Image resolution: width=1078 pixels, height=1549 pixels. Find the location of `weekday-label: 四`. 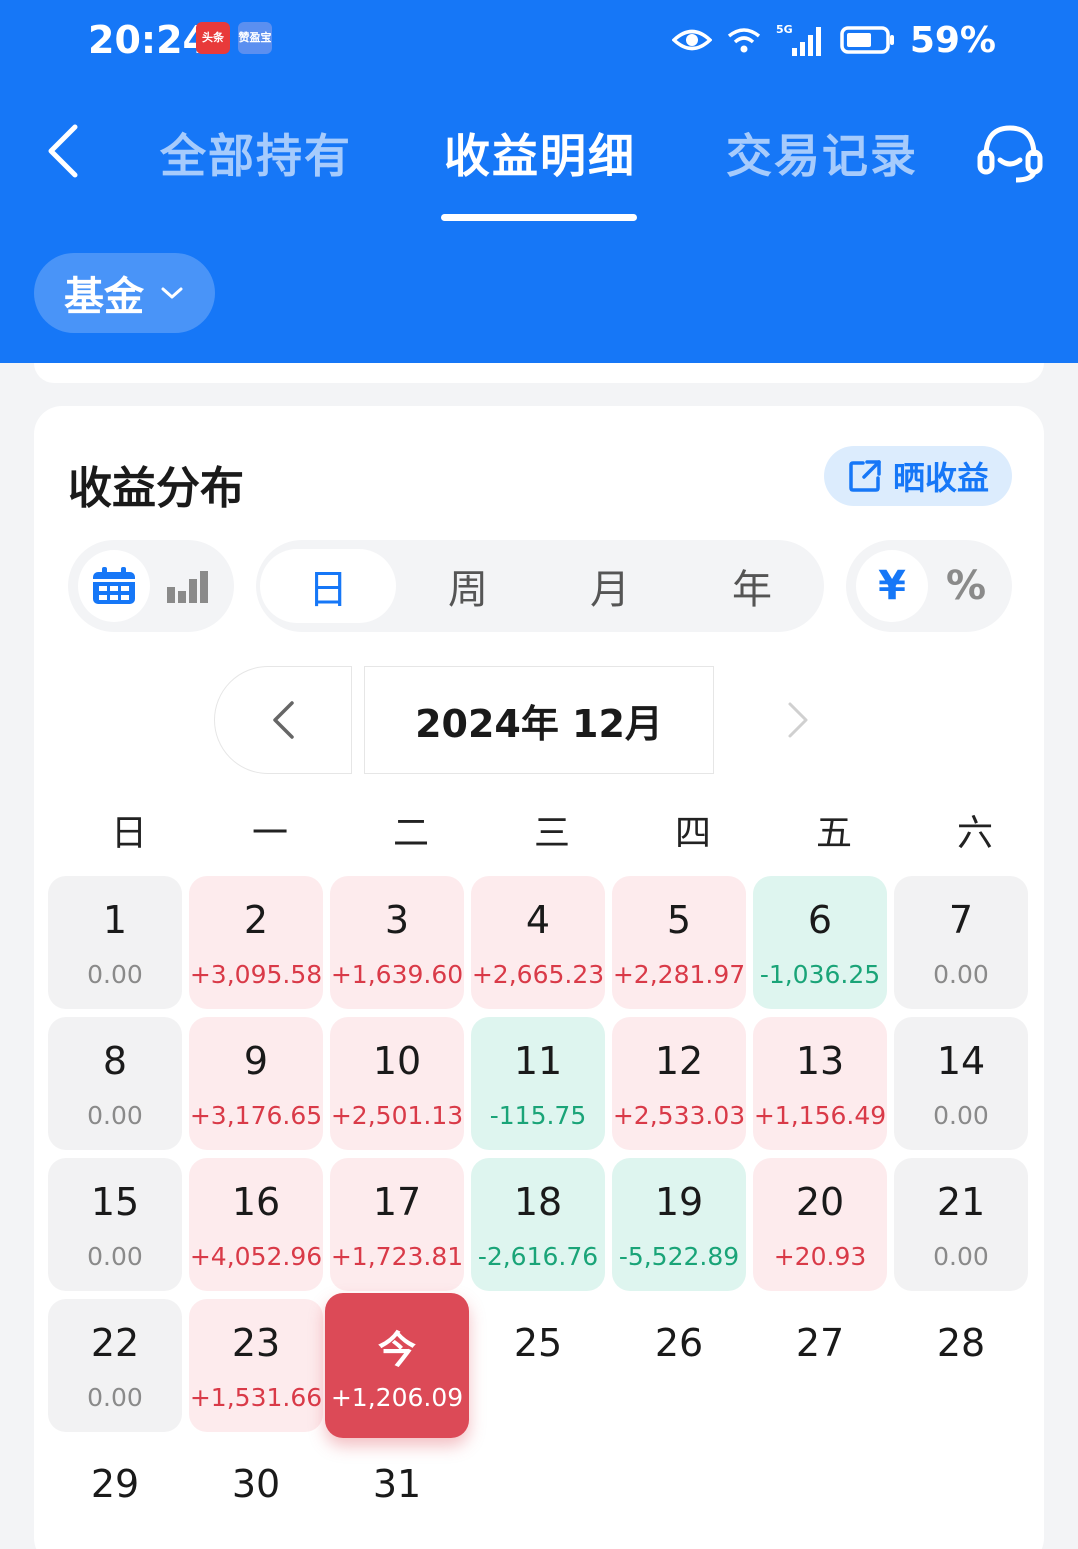

weekday-label: 四 is located at coordinates (692, 833).